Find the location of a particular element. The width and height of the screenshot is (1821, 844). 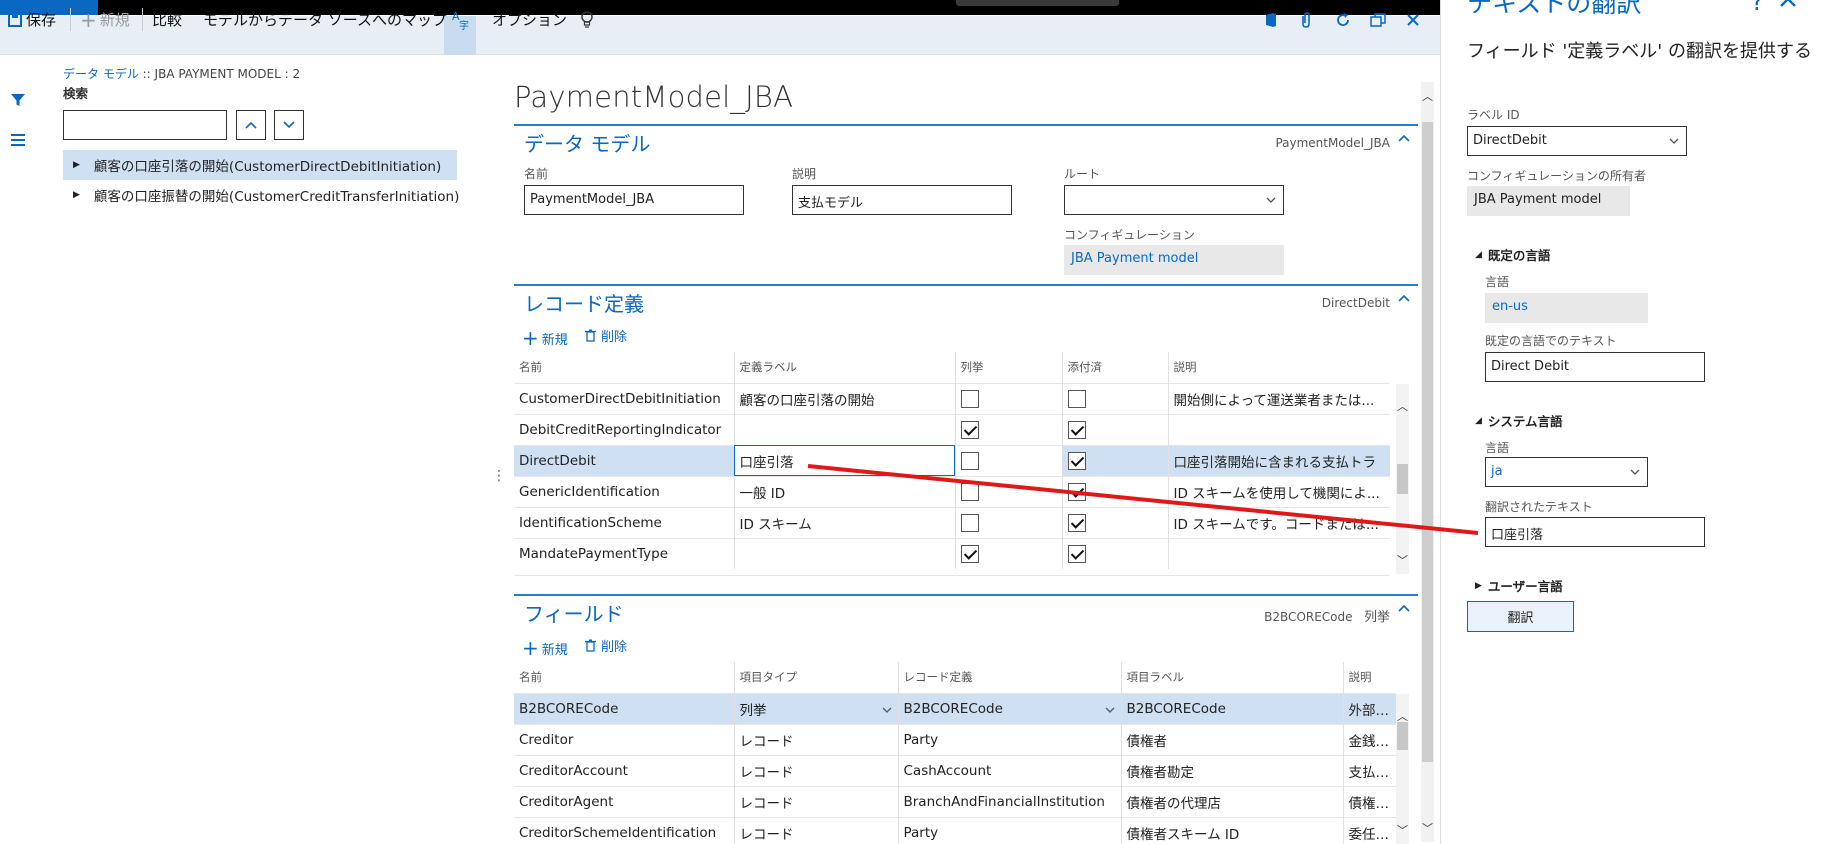

cell-name: CreditorSchemeIdentification is located at coordinates (624, 830).